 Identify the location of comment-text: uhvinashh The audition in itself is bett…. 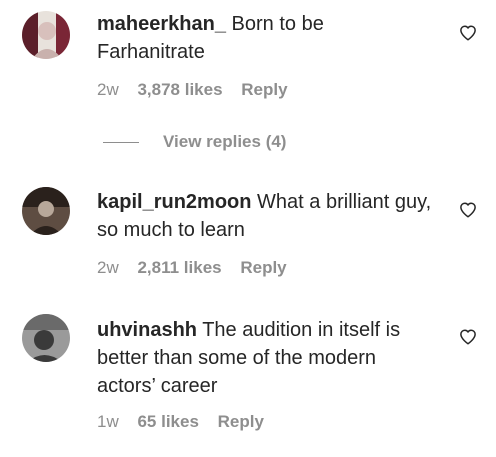
(264, 358).